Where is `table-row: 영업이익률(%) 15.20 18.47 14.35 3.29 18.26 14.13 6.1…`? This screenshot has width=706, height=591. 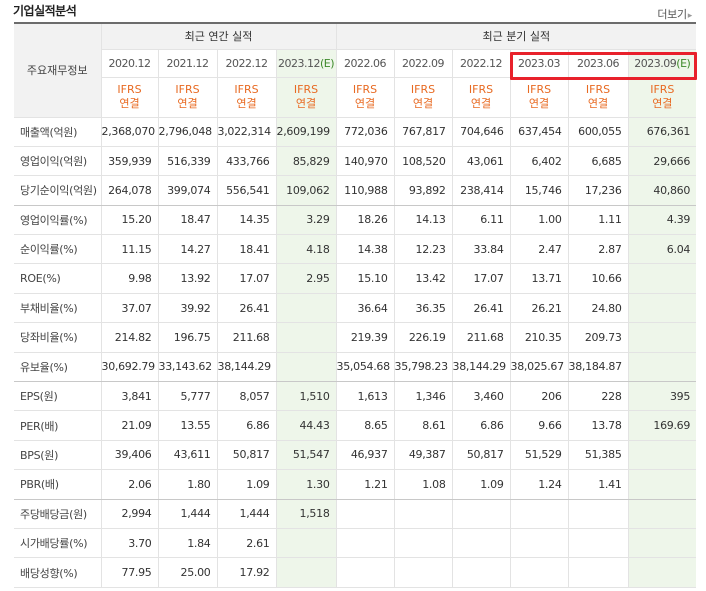
table-row: 영업이익률(%) 15.20 18.47 14.35 3.29 18.26 14.13 6.1… is located at coordinates (355, 220).